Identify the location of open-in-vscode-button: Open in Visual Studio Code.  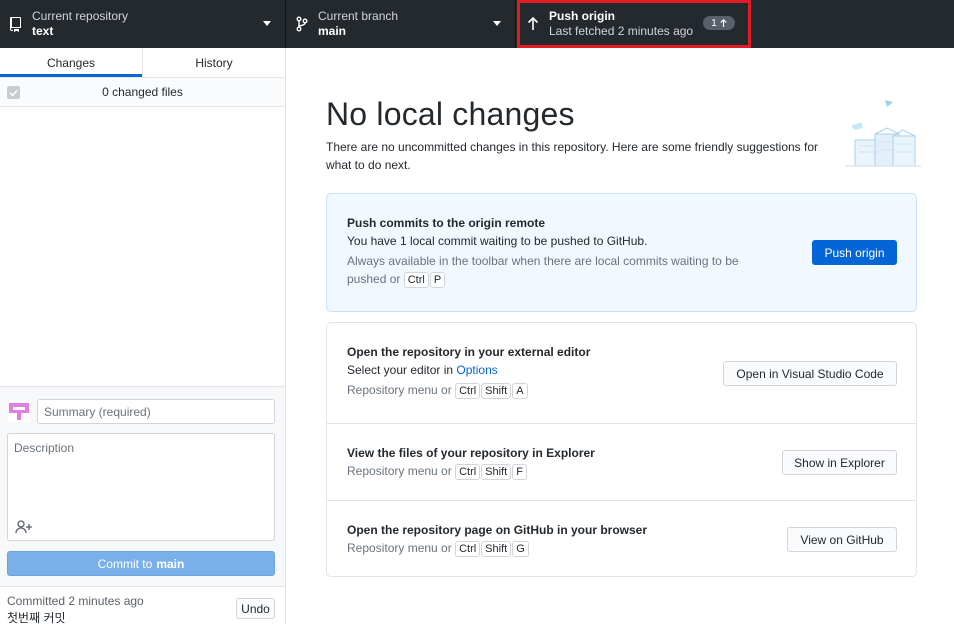
(810, 373).